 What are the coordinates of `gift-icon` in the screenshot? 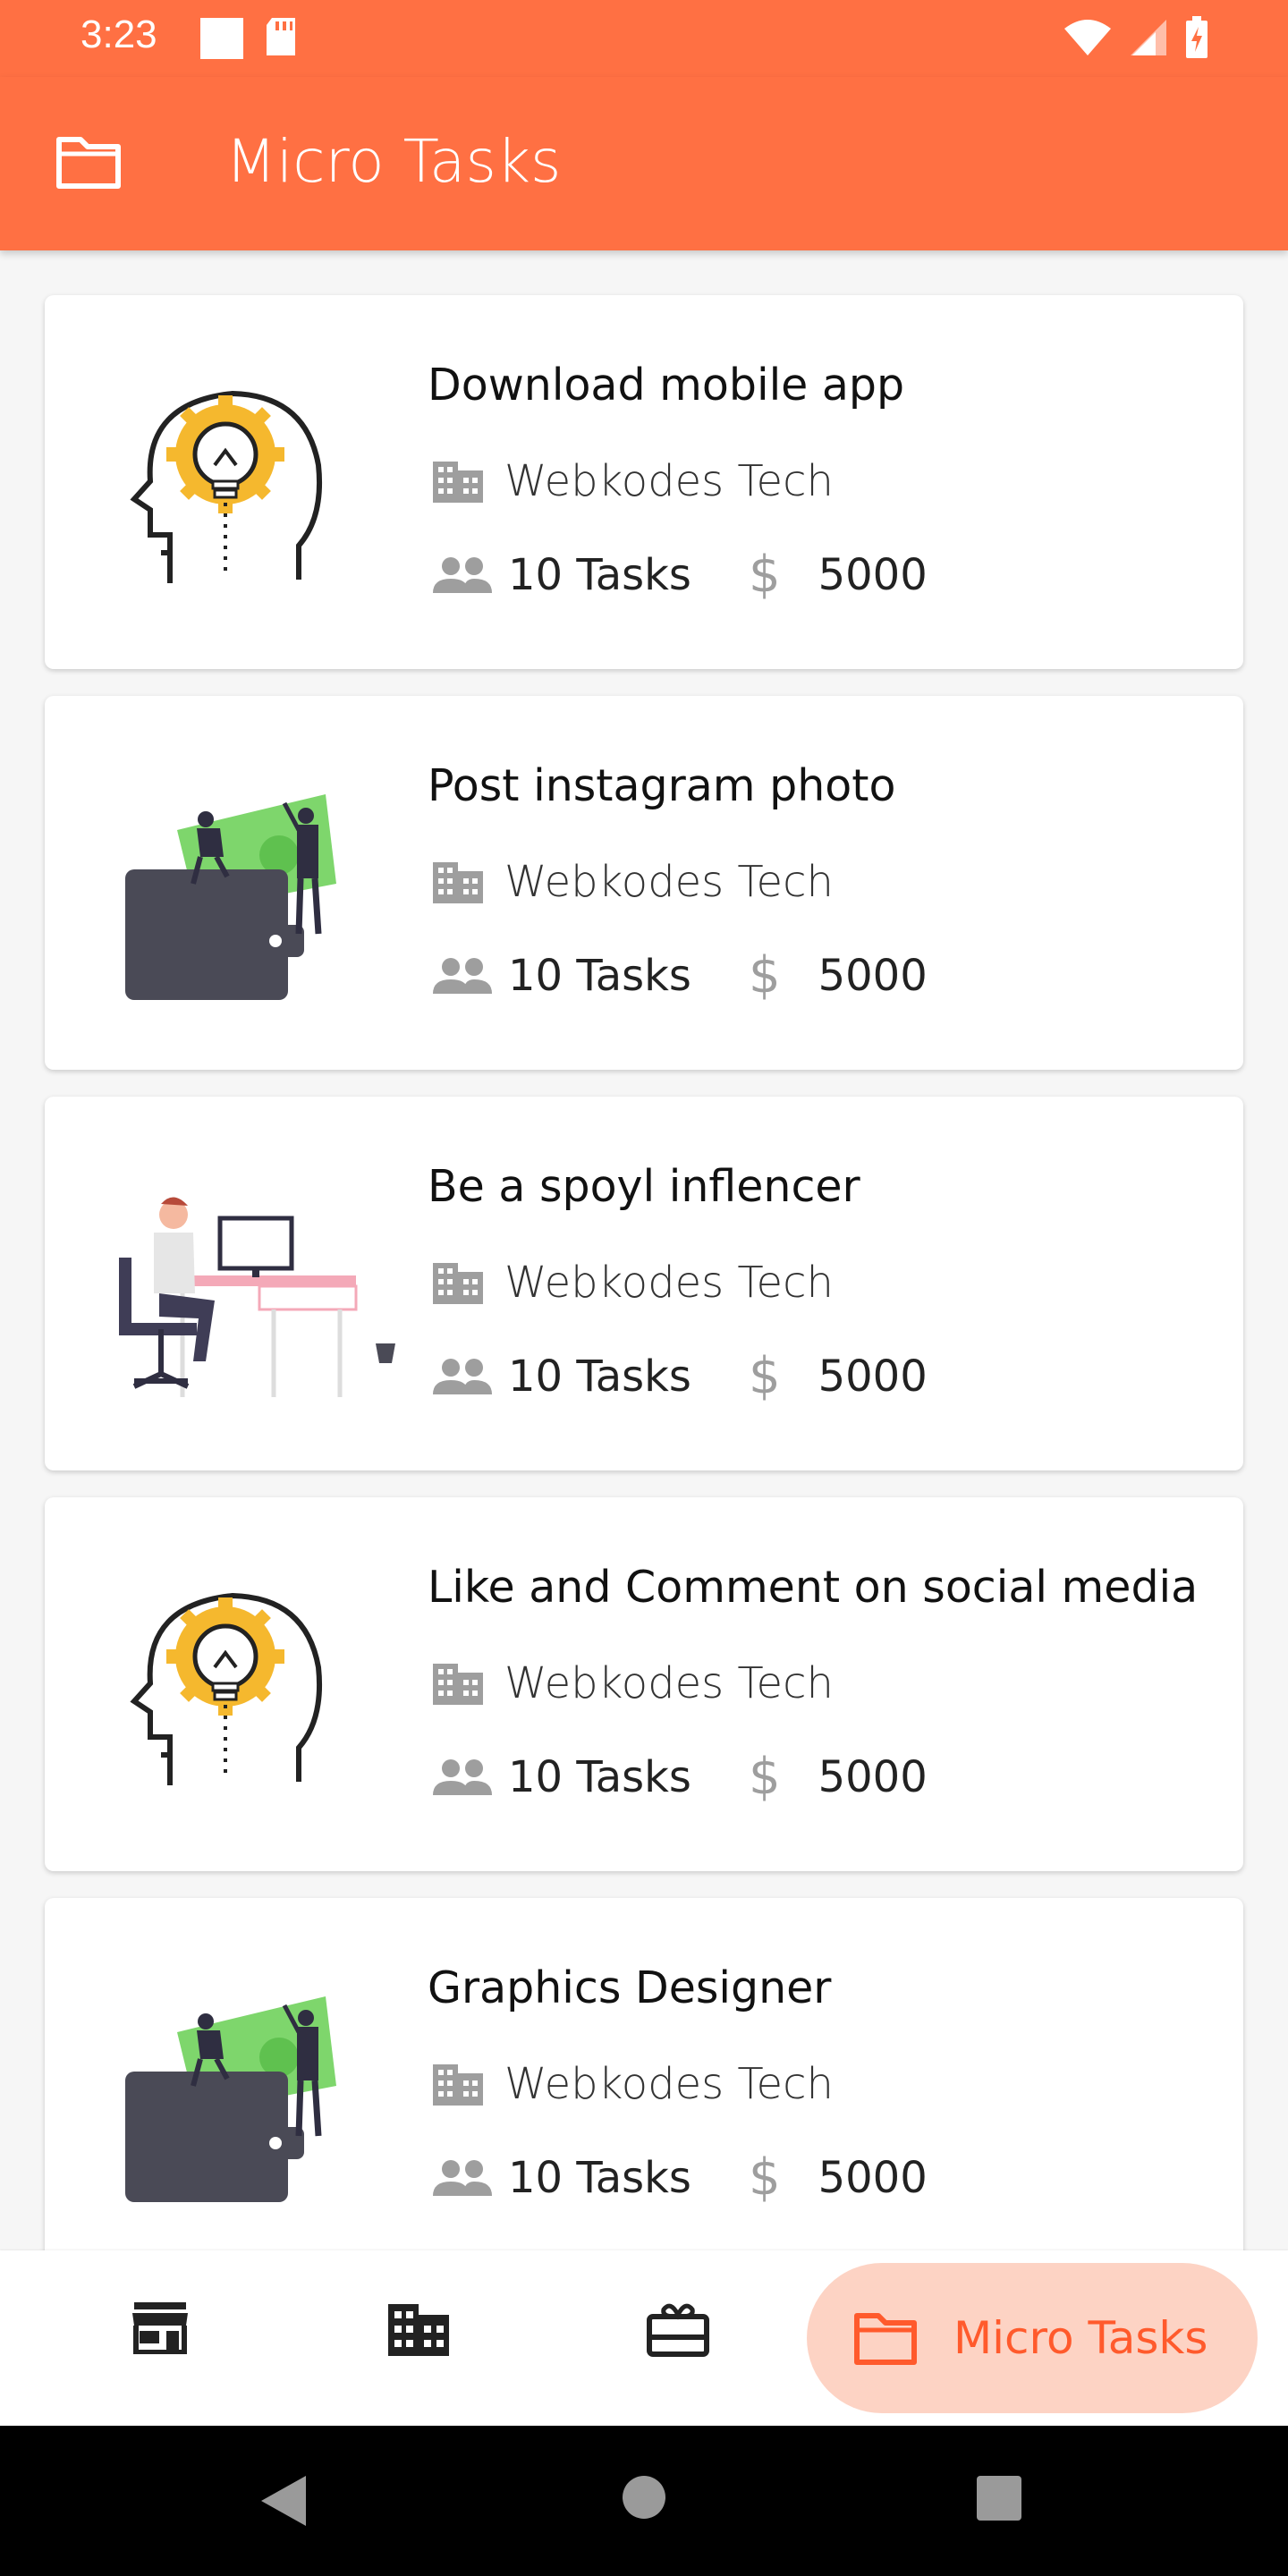 It's located at (678, 2329).